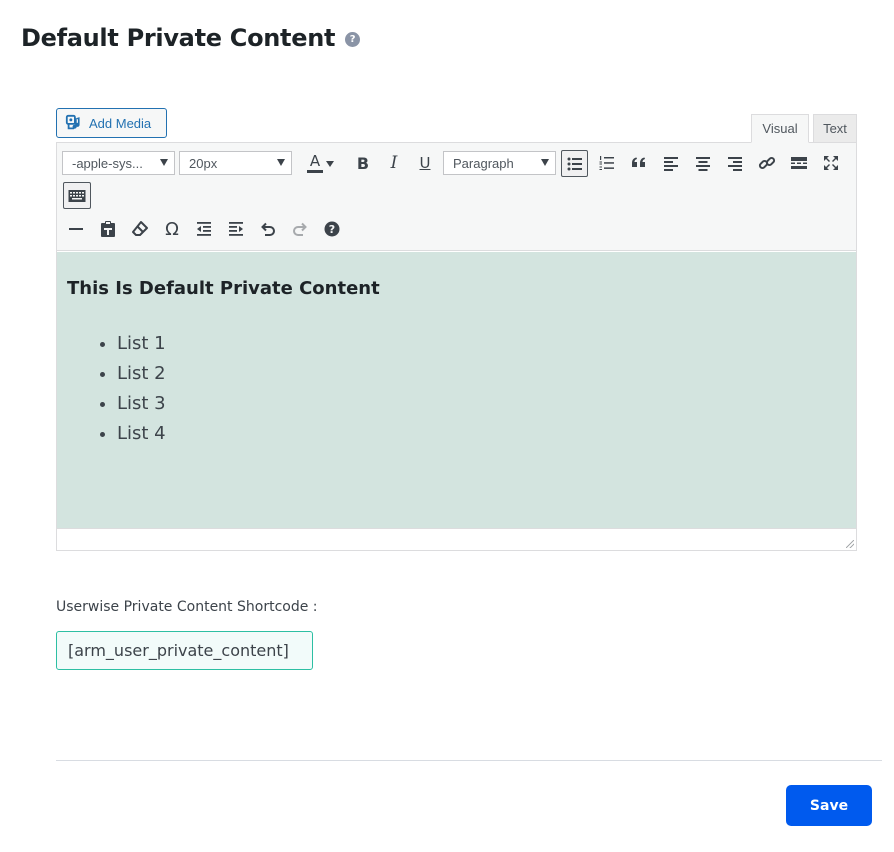  I want to click on text-color-button: A, so click(319, 163).